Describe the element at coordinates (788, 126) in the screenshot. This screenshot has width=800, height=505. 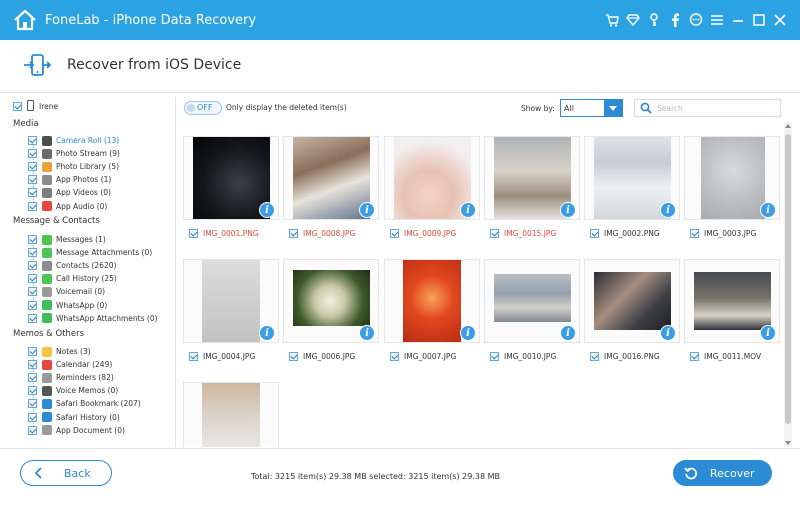
I see `scroll-up-icon` at that location.